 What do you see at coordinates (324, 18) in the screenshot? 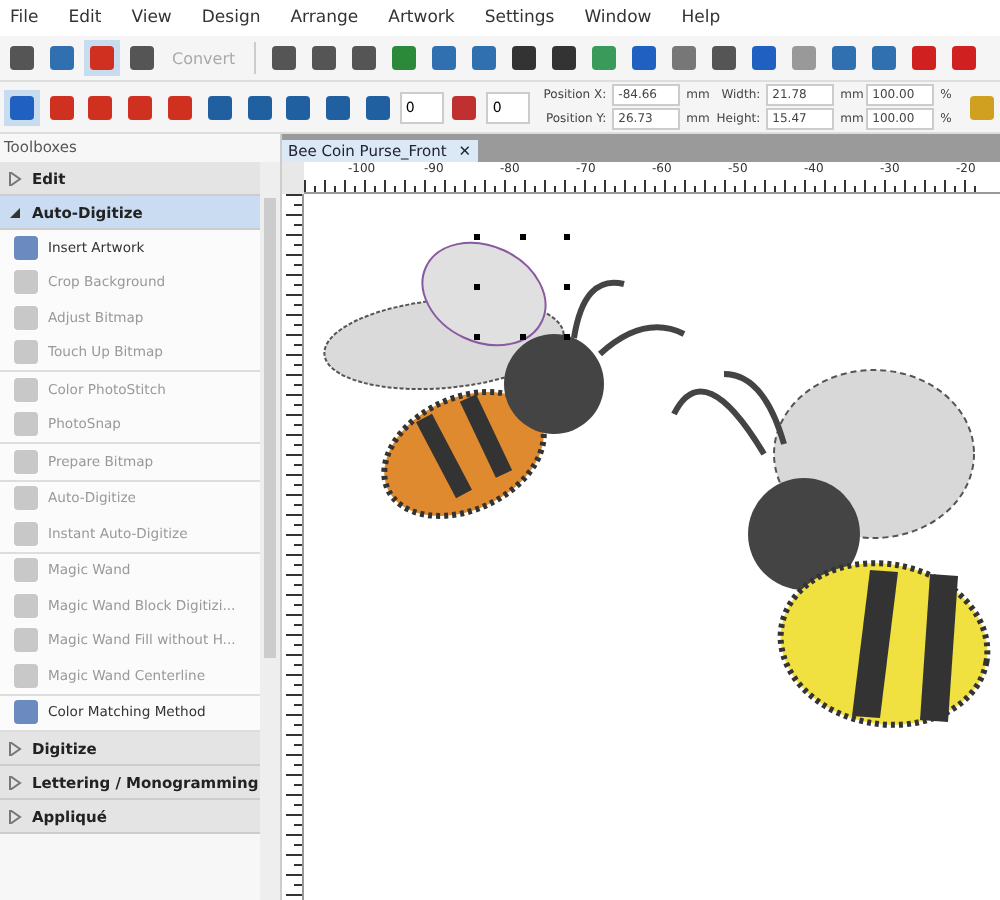
I see `menu-item: Arrange` at bounding box center [324, 18].